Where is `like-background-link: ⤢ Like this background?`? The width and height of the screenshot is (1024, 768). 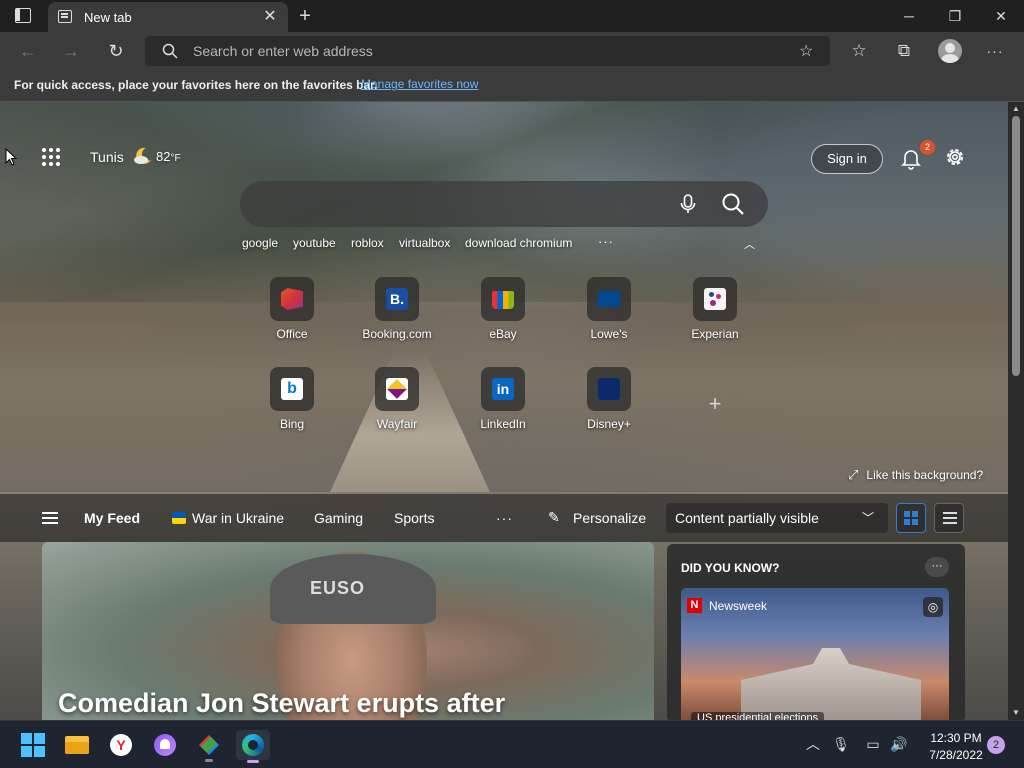 like-background-link: ⤢ Like this background? is located at coordinates (915, 475).